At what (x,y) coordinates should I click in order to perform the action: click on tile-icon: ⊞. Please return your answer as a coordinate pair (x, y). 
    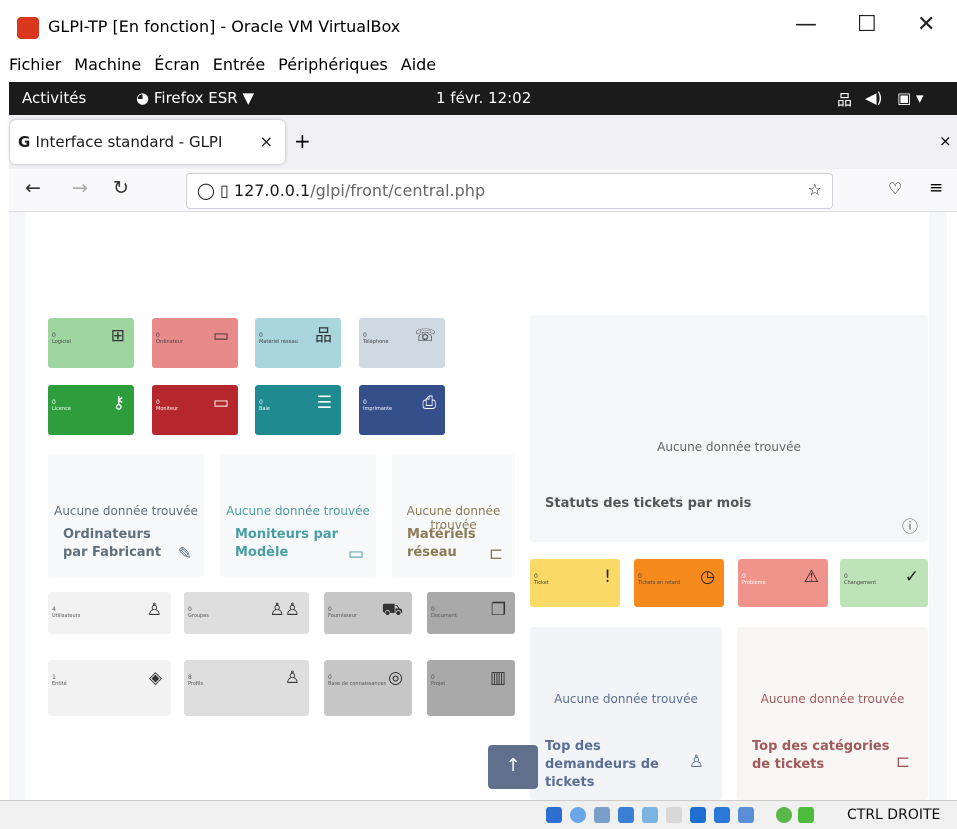
    Looking at the image, I should click on (117, 336).